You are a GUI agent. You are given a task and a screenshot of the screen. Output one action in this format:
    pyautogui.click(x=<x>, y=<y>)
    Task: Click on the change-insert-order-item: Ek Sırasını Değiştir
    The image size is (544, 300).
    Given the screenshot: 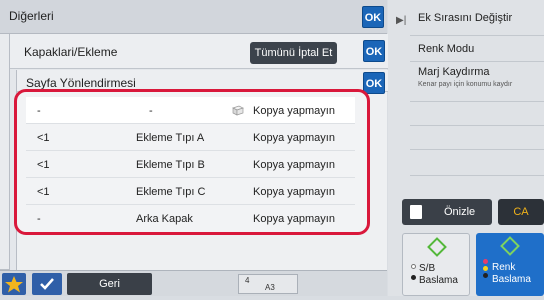 What is the action you would take?
    pyautogui.click(x=477, y=18)
    